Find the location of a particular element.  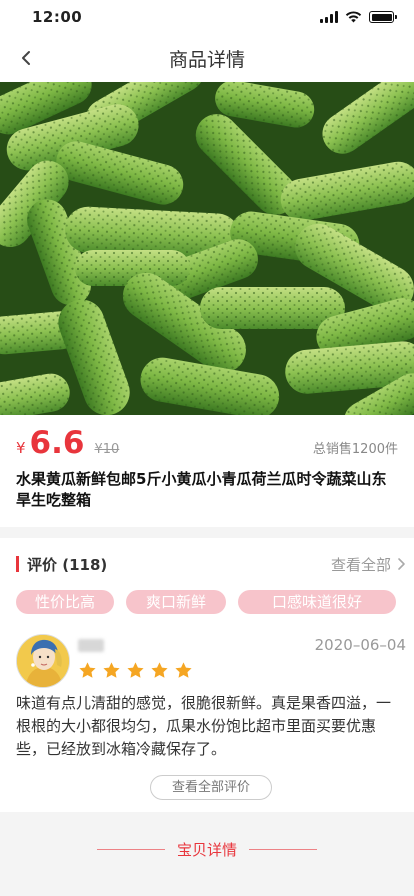

wifi-icon is located at coordinates (353, 17).